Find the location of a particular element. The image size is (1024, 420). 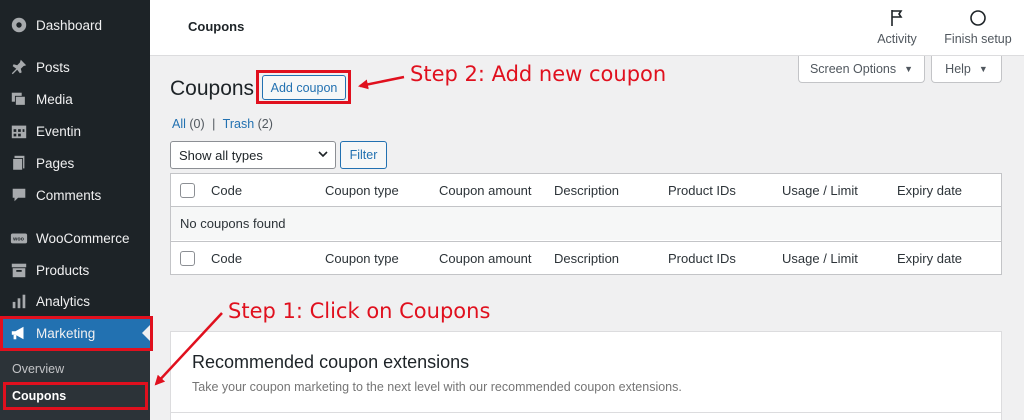

sidebar-item-label: Comments is located at coordinates (69, 195).